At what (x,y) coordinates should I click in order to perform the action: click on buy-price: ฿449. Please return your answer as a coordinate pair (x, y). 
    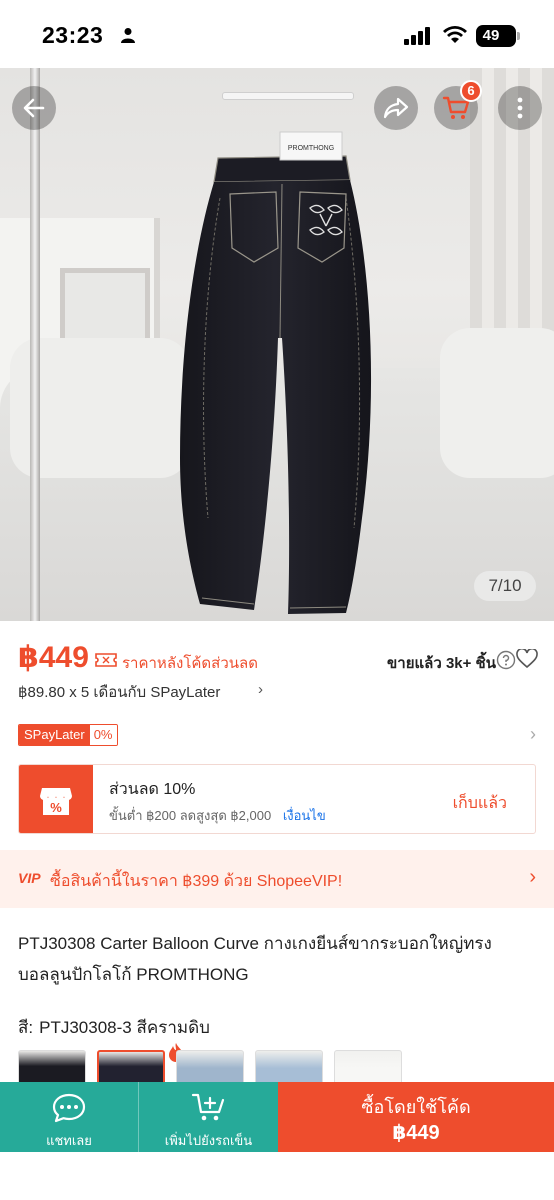
    Looking at the image, I should click on (416, 1133).